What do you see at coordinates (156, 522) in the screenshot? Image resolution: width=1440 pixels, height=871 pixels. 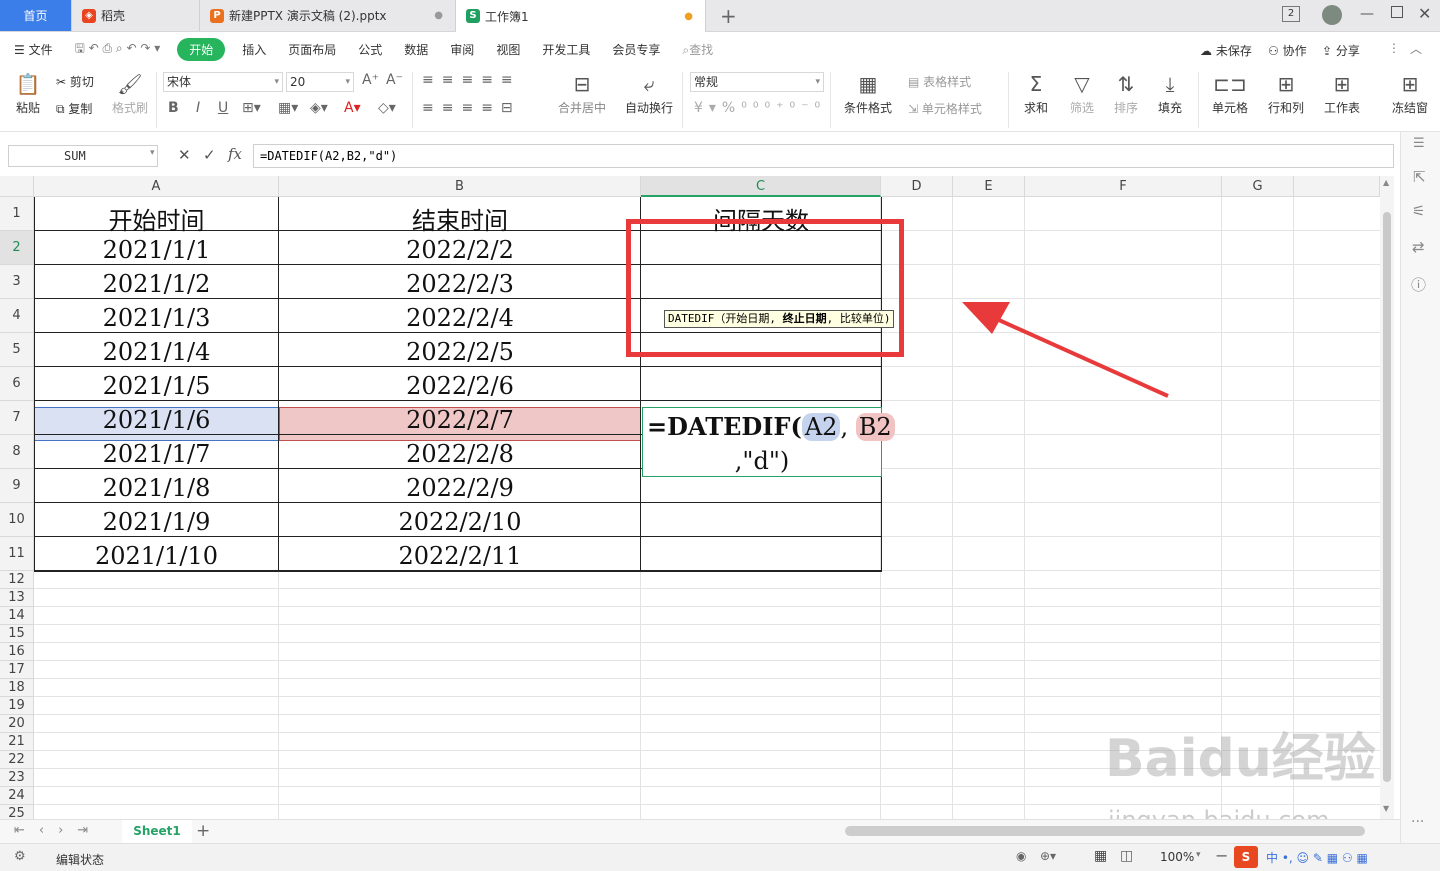 I see `start-date-cell: 2021/1/9` at bounding box center [156, 522].